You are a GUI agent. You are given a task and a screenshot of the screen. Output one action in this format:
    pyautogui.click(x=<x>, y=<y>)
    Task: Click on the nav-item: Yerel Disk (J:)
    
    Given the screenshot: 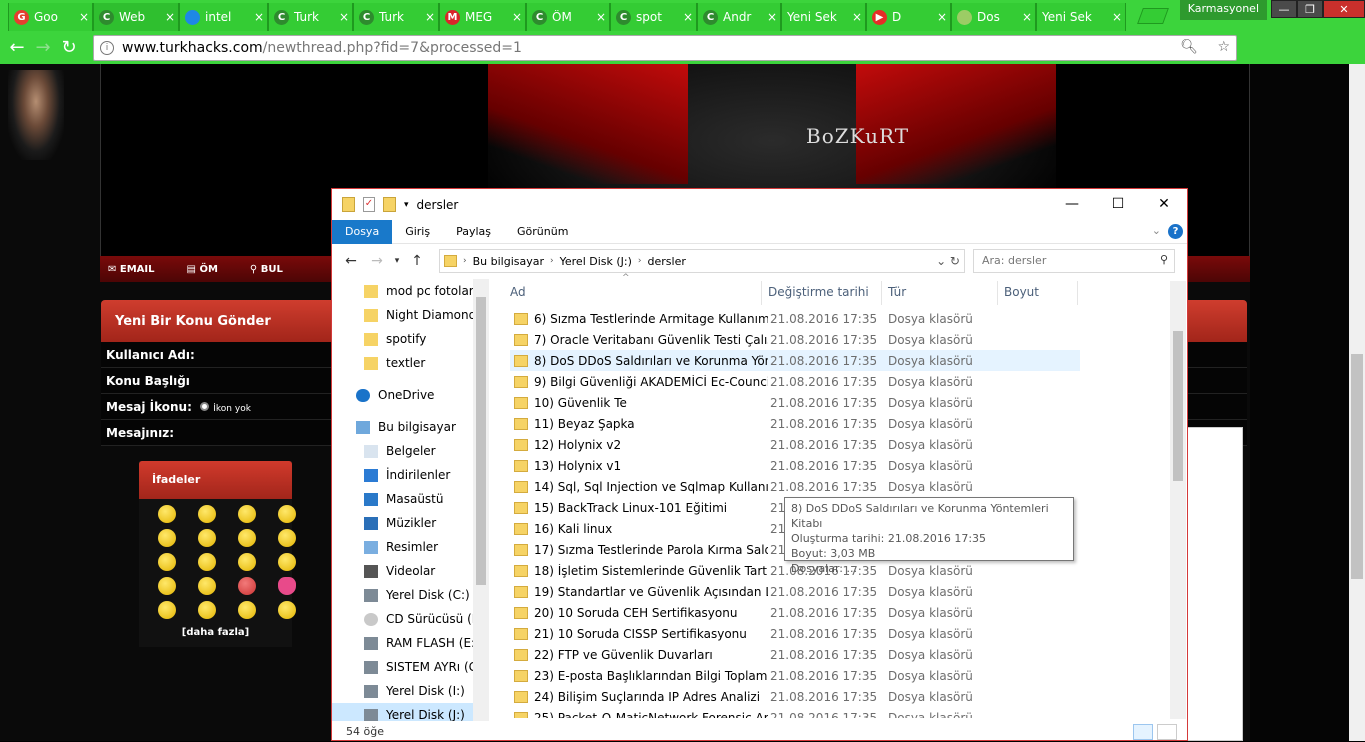 What is the action you would take?
    pyautogui.click(x=403, y=712)
    